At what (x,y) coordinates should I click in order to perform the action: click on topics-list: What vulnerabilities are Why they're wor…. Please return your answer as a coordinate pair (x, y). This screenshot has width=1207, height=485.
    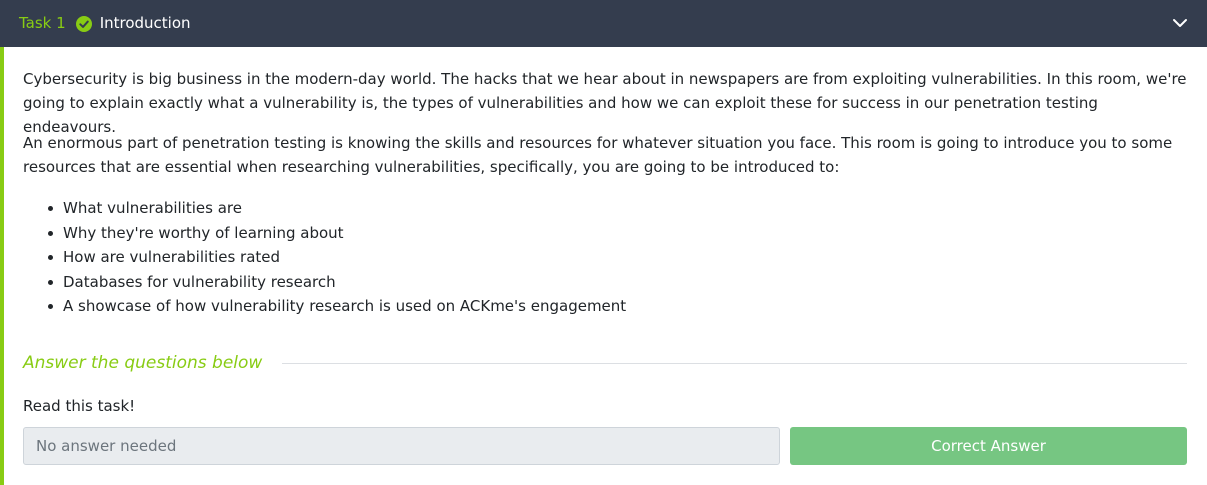
    Looking at the image, I should click on (324, 257).